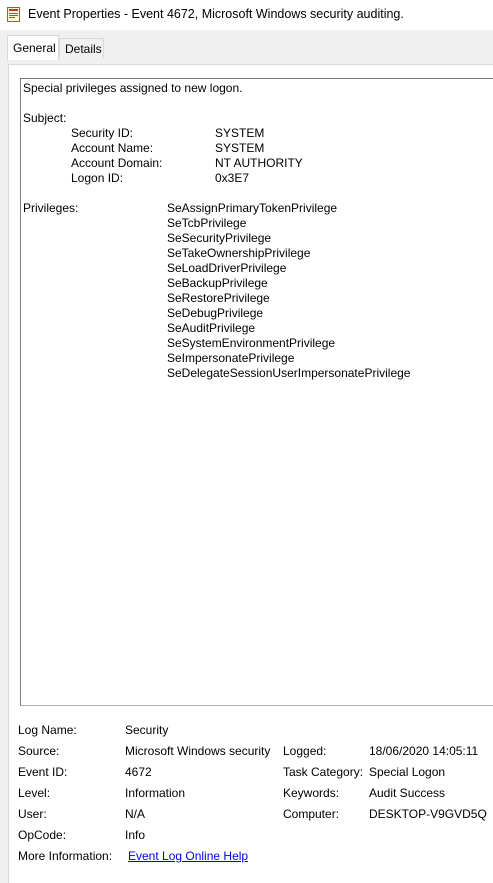 Image resolution: width=493 pixels, height=883 pixels. What do you see at coordinates (188, 856) in the screenshot?
I see `event-log-online-help-link: Event Log Online Help` at bounding box center [188, 856].